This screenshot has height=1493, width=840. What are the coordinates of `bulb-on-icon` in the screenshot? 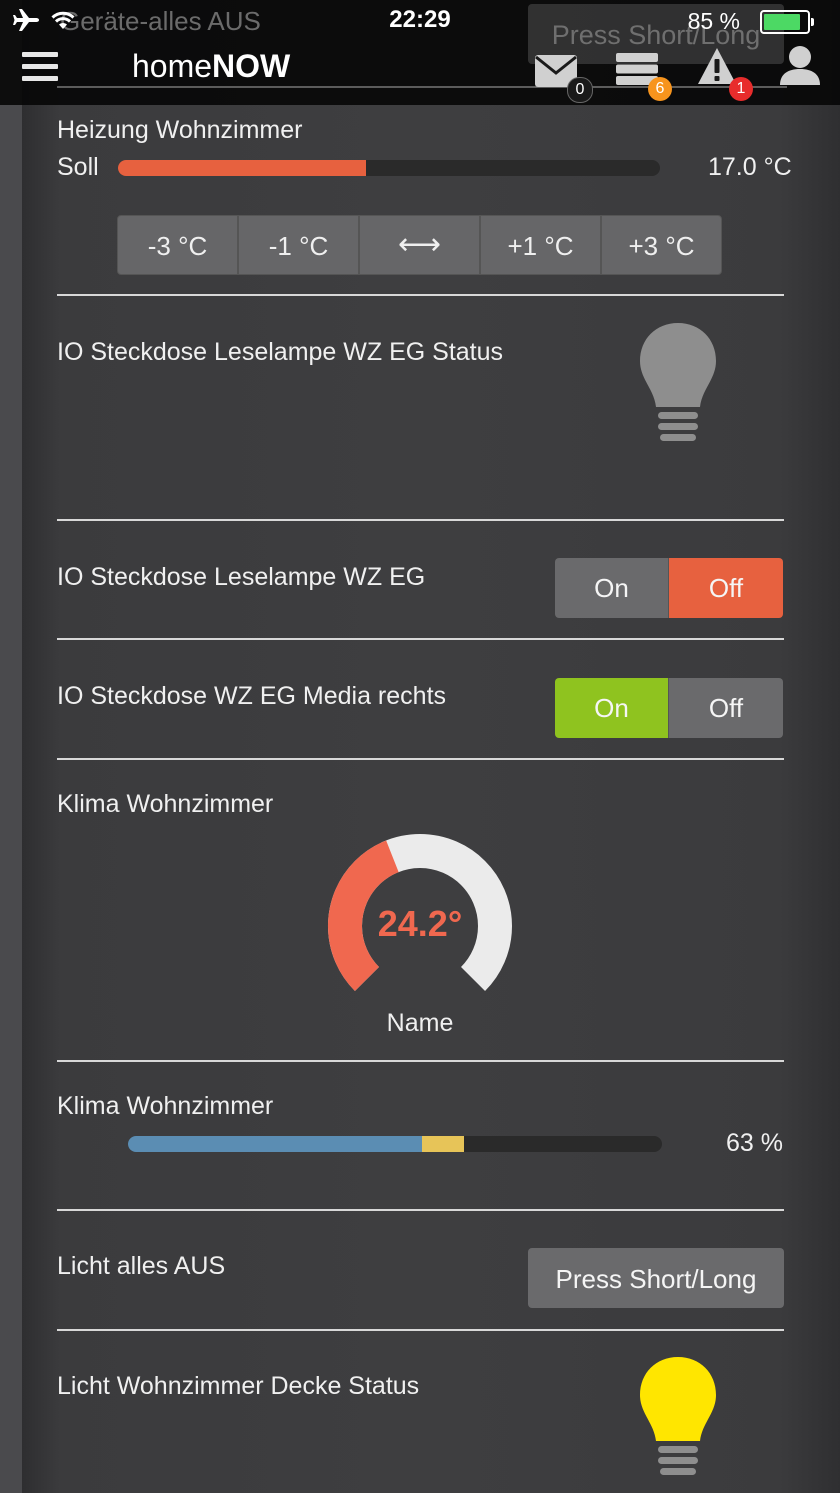 It's located at (678, 1416).